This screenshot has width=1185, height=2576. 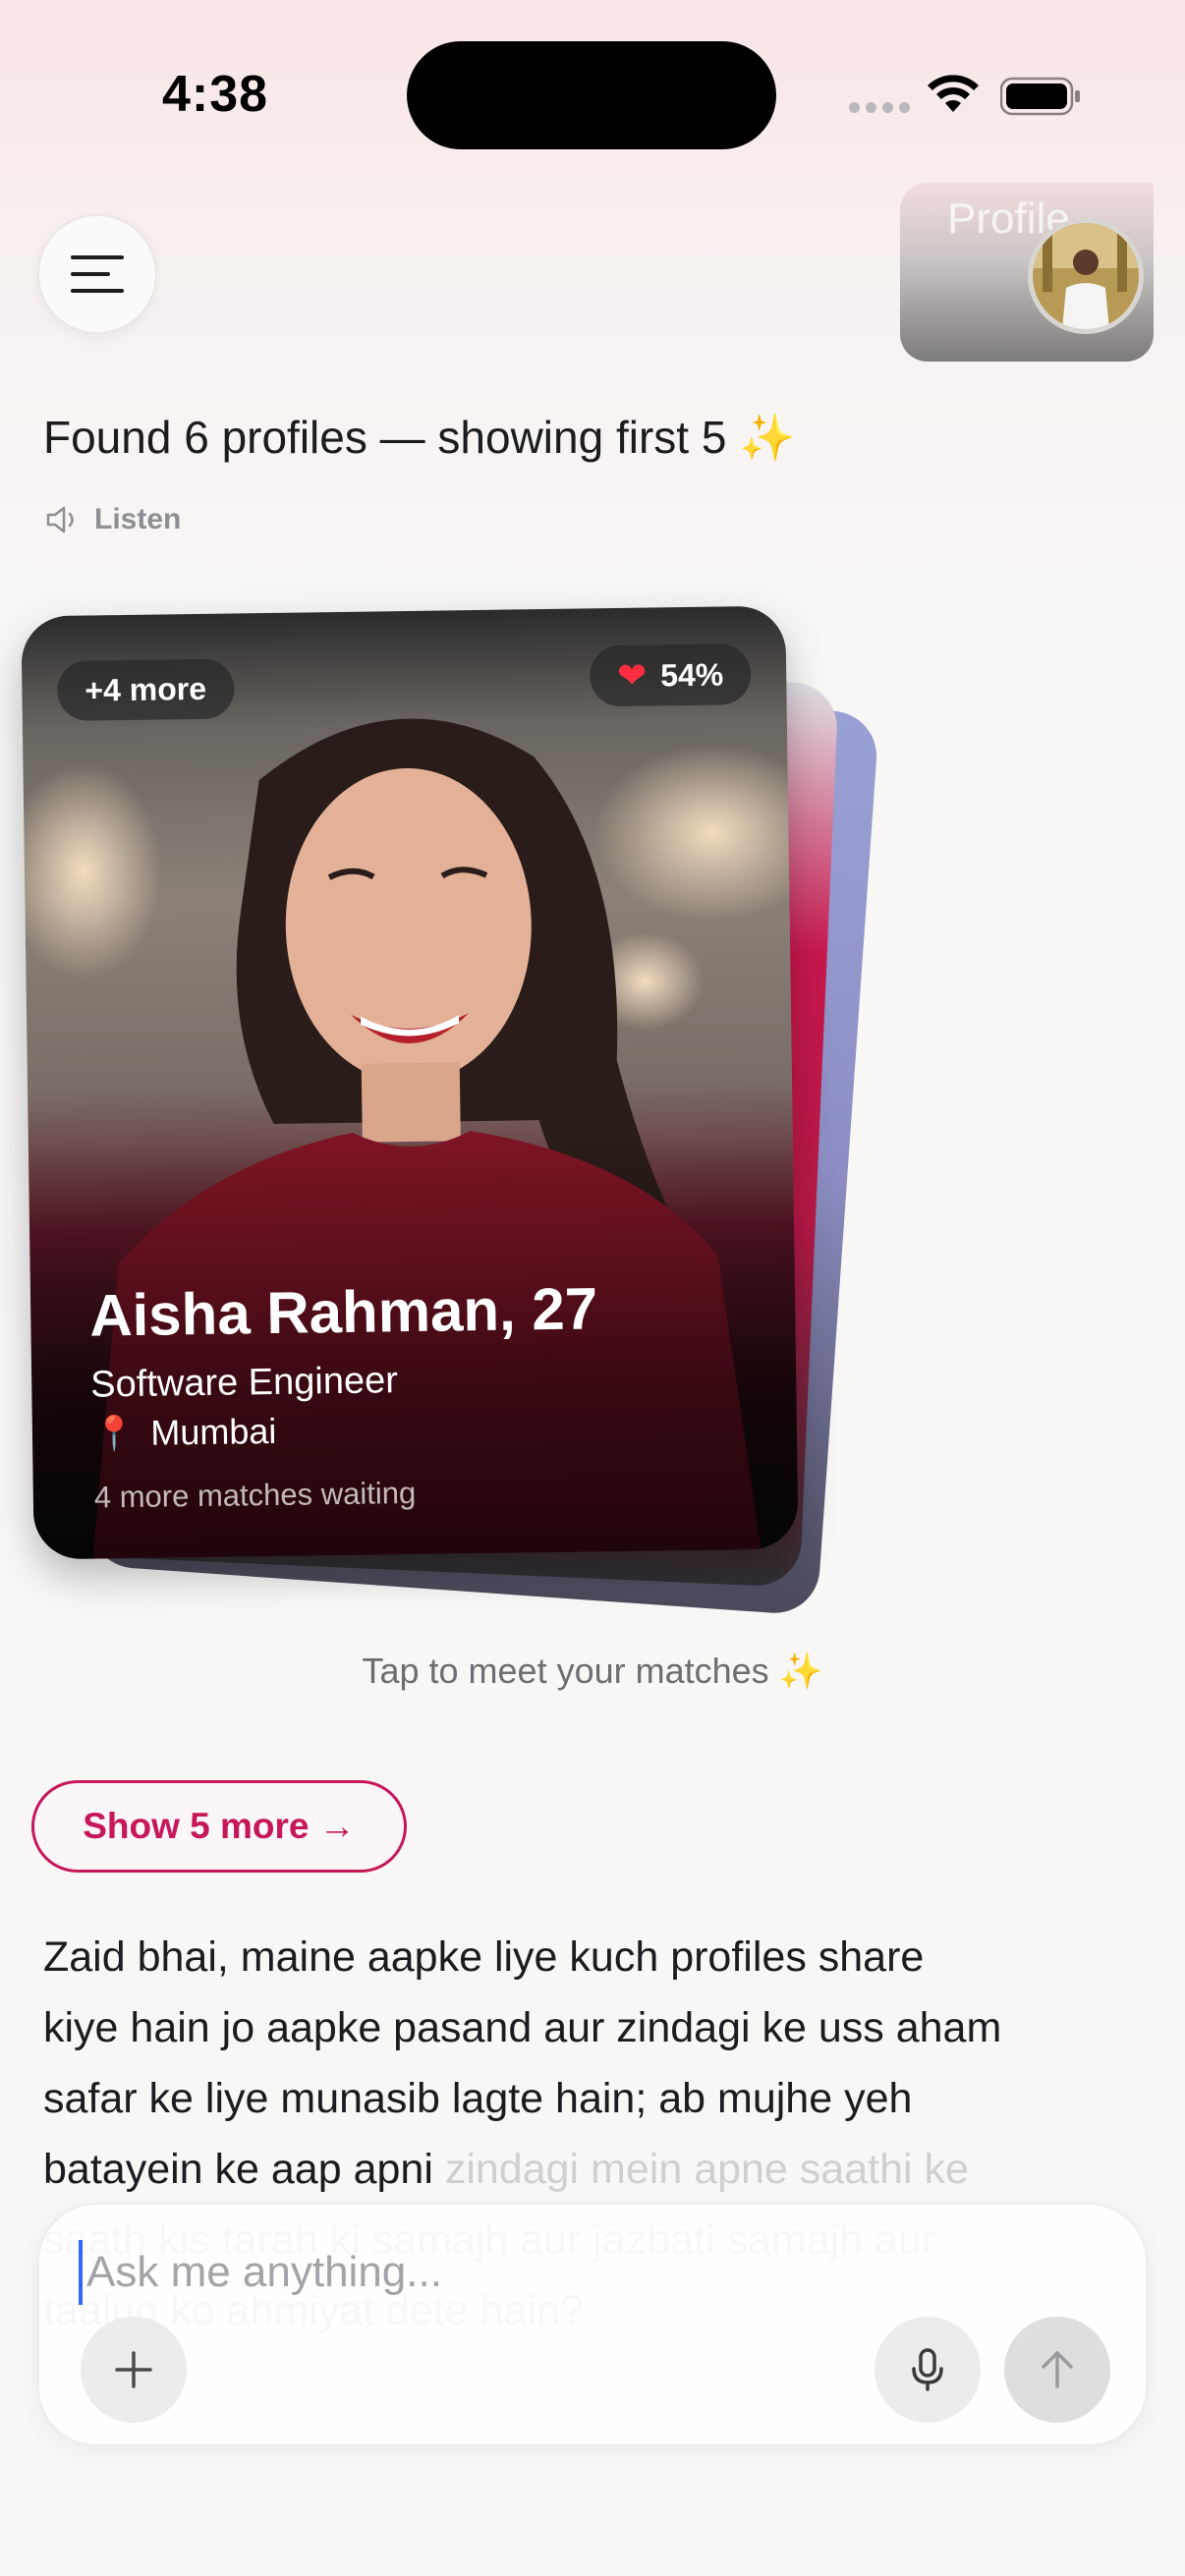 What do you see at coordinates (114, 1433) in the screenshot?
I see `pin-icon: 📍` at bounding box center [114, 1433].